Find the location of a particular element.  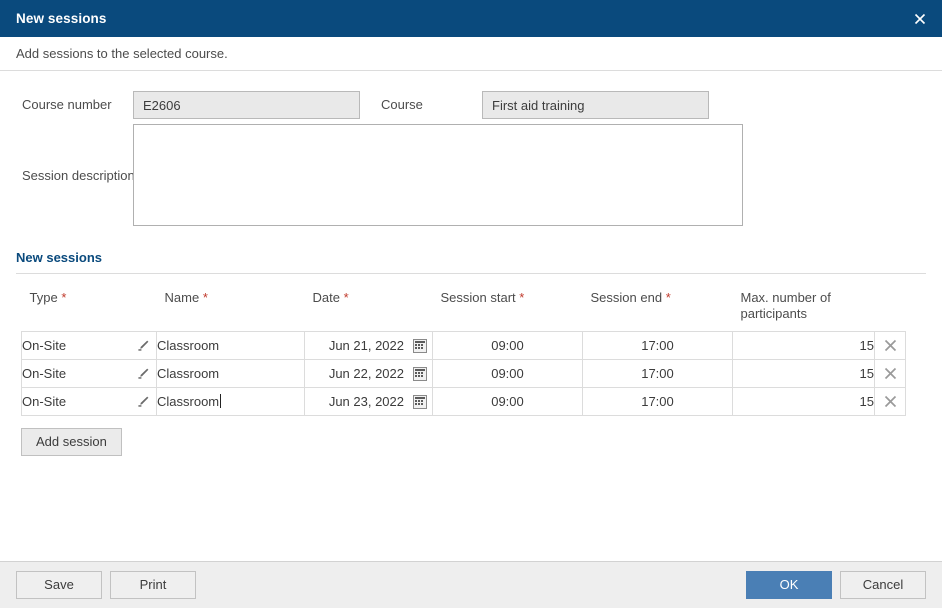

date-value: Jun 21, 2022 is located at coordinates (366, 345).